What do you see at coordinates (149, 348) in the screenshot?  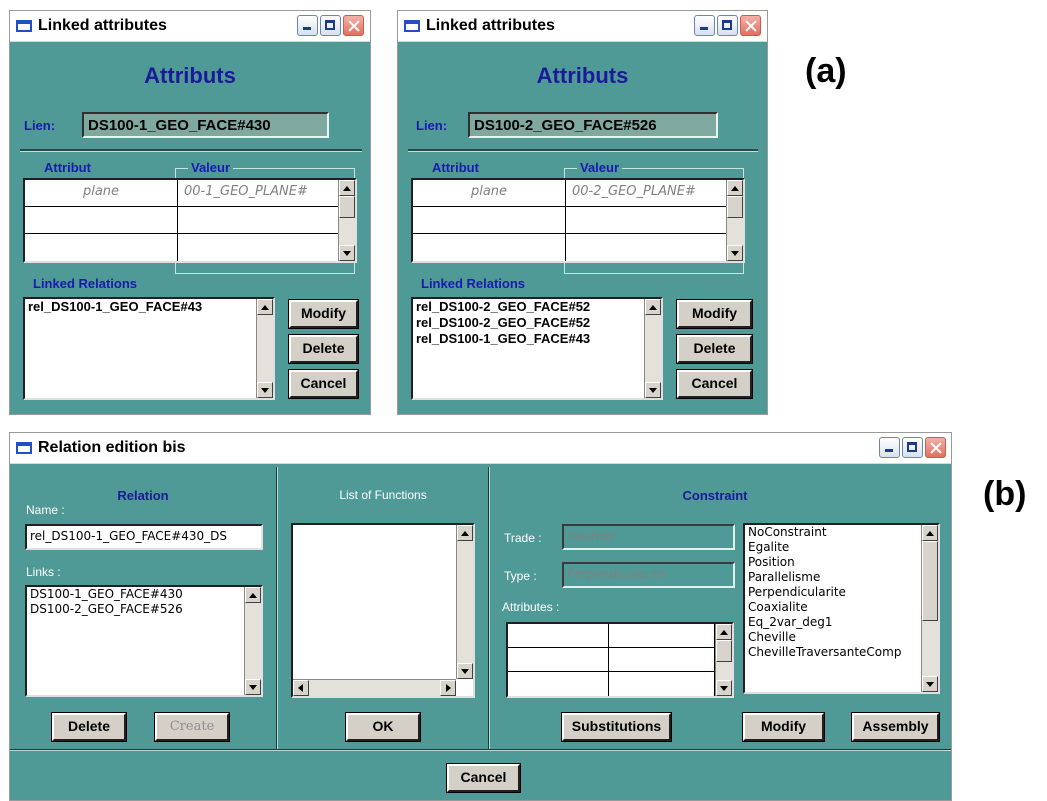 I see `linked-relations-list: rel_DS100-1_GEO_FACE#43` at bounding box center [149, 348].